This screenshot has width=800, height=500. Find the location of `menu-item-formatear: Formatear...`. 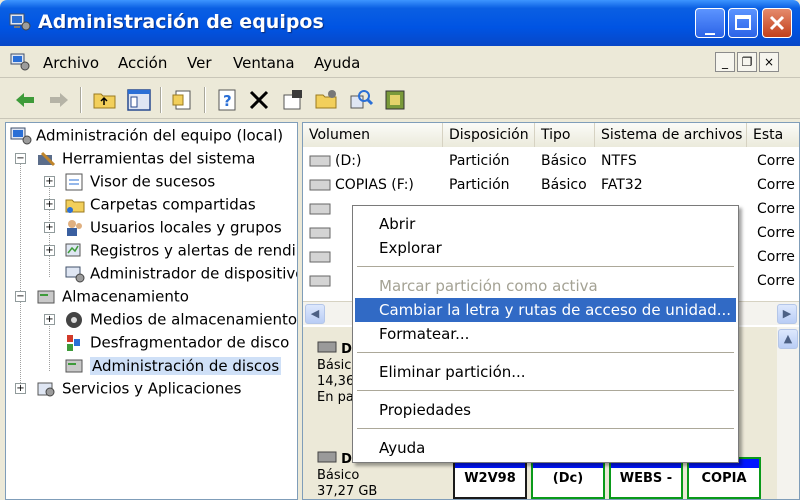

menu-item-formatear: Formatear... is located at coordinates (545, 334).